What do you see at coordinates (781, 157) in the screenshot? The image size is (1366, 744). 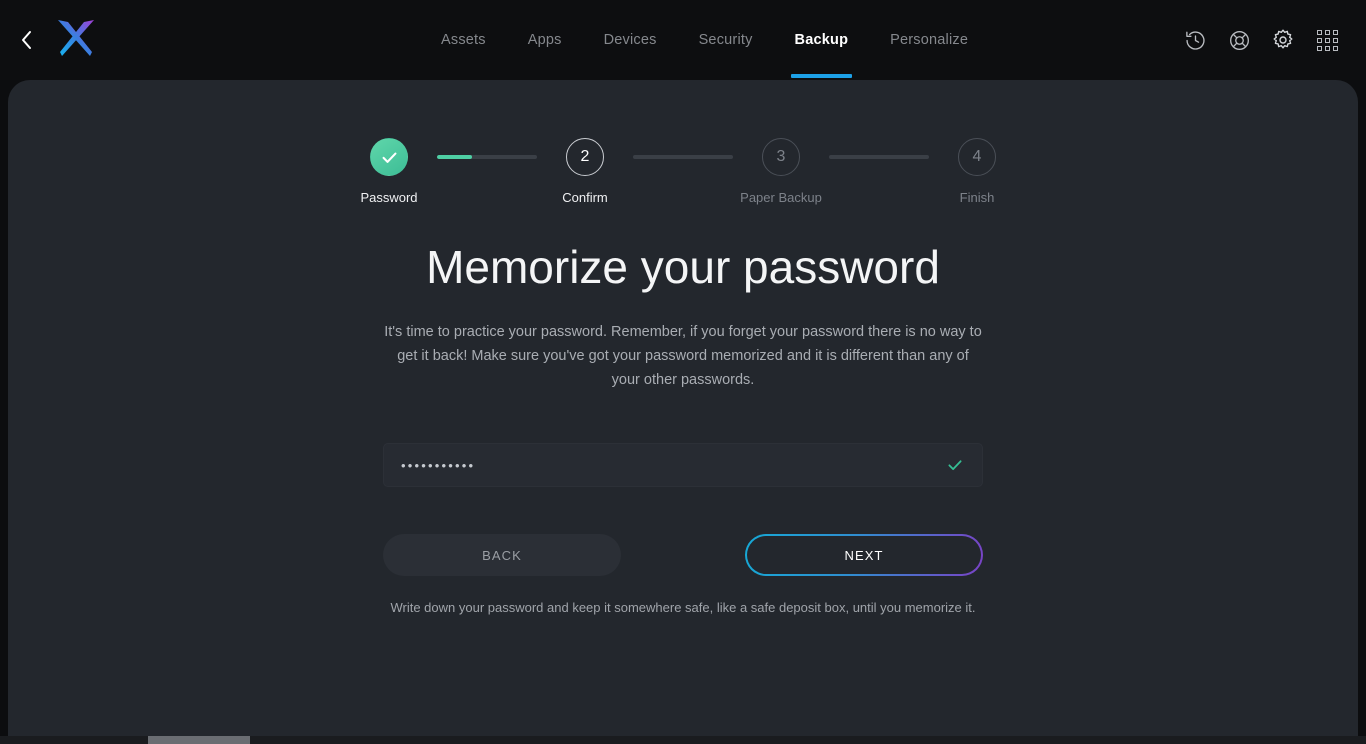 I see `step-circle-3: 3` at bounding box center [781, 157].